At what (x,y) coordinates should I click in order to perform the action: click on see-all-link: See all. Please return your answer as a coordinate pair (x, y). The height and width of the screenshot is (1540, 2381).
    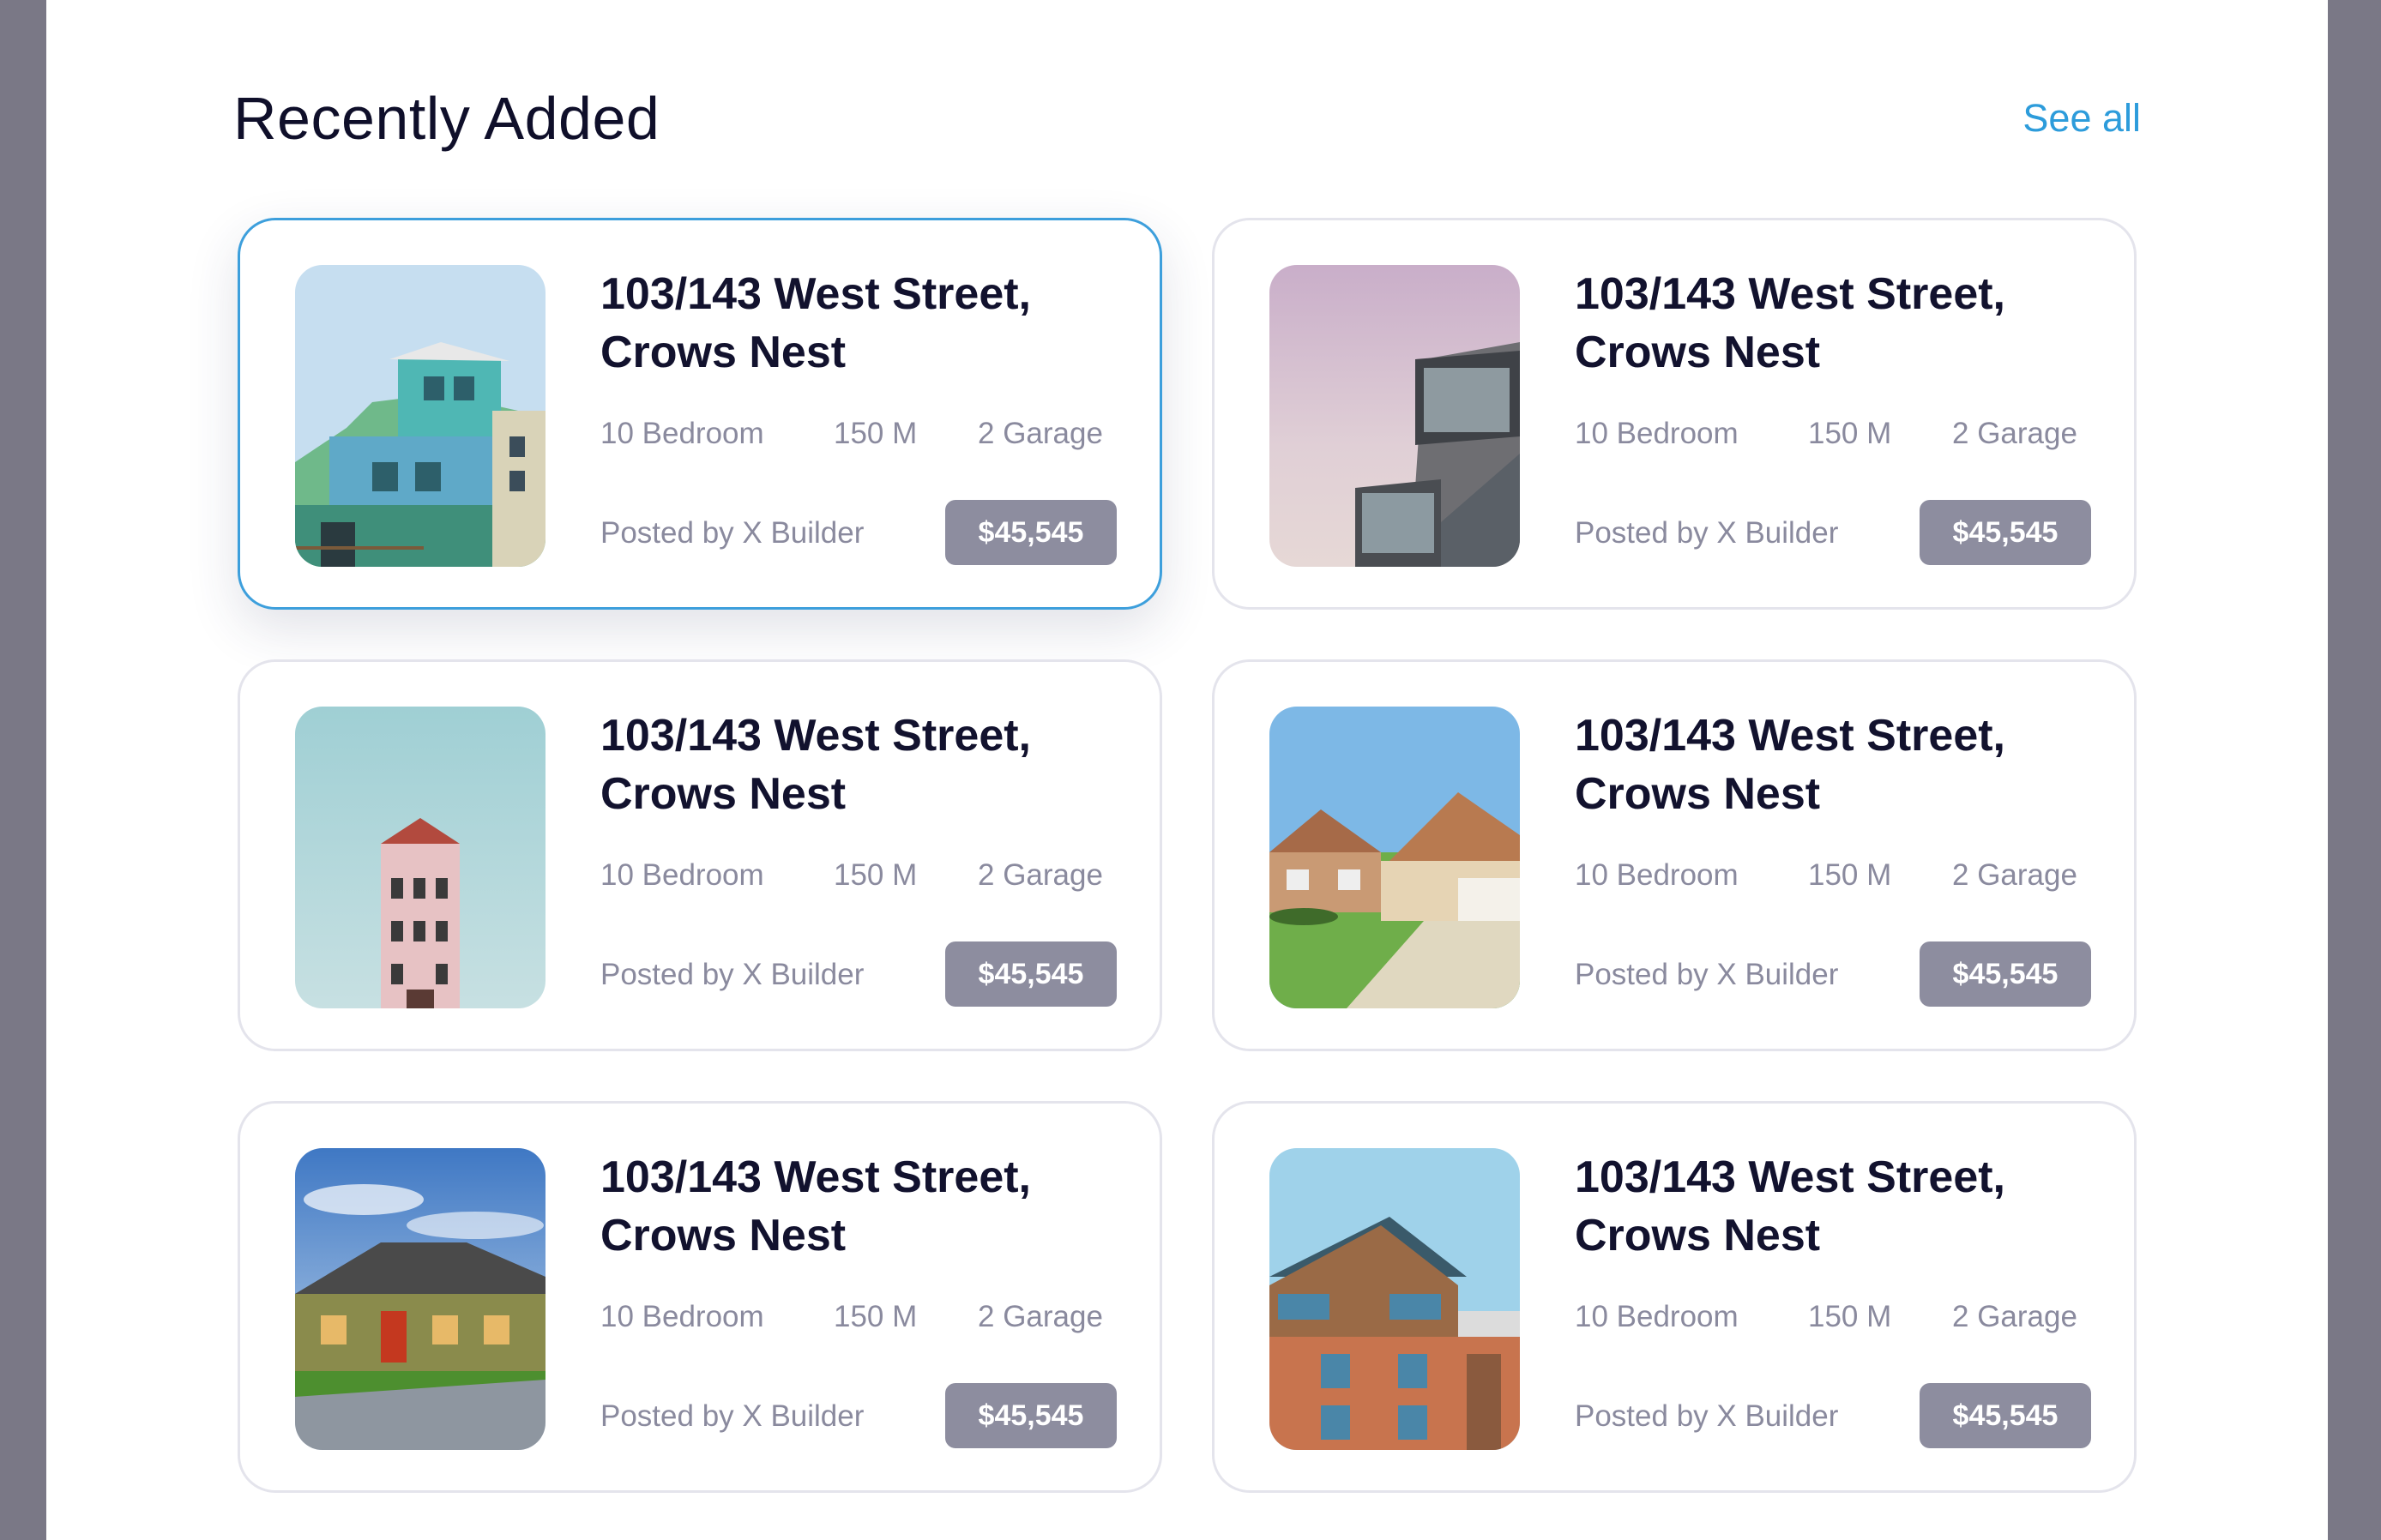
    Looking at the image, I should click on (2081, 118).